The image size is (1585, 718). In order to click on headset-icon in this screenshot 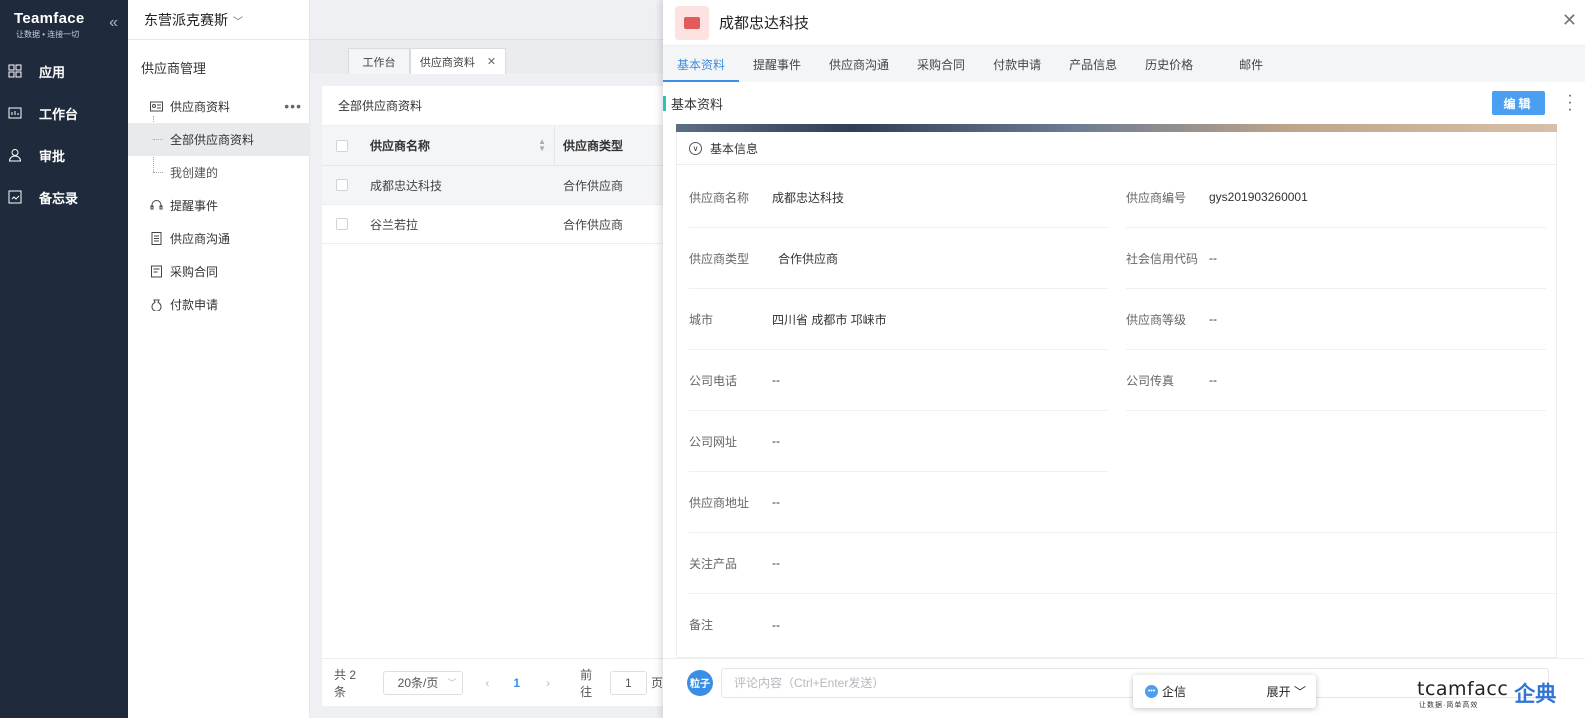, I will do `click(156, 205)`.